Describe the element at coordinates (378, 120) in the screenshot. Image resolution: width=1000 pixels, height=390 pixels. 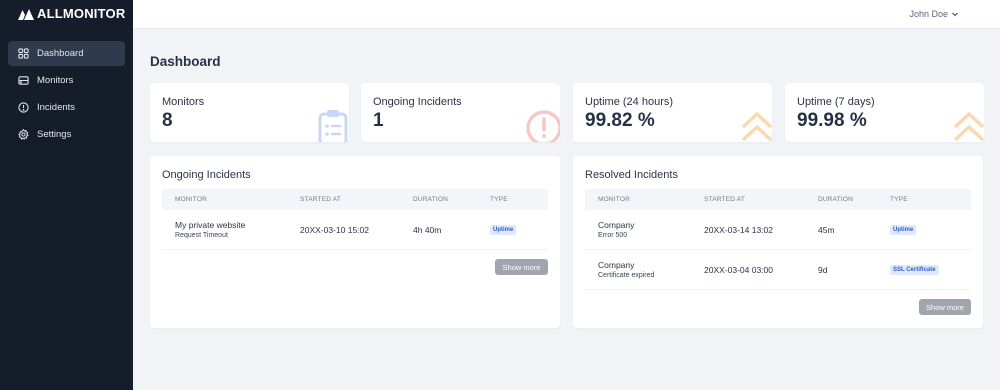
I see `stat-value: 1` at that location.